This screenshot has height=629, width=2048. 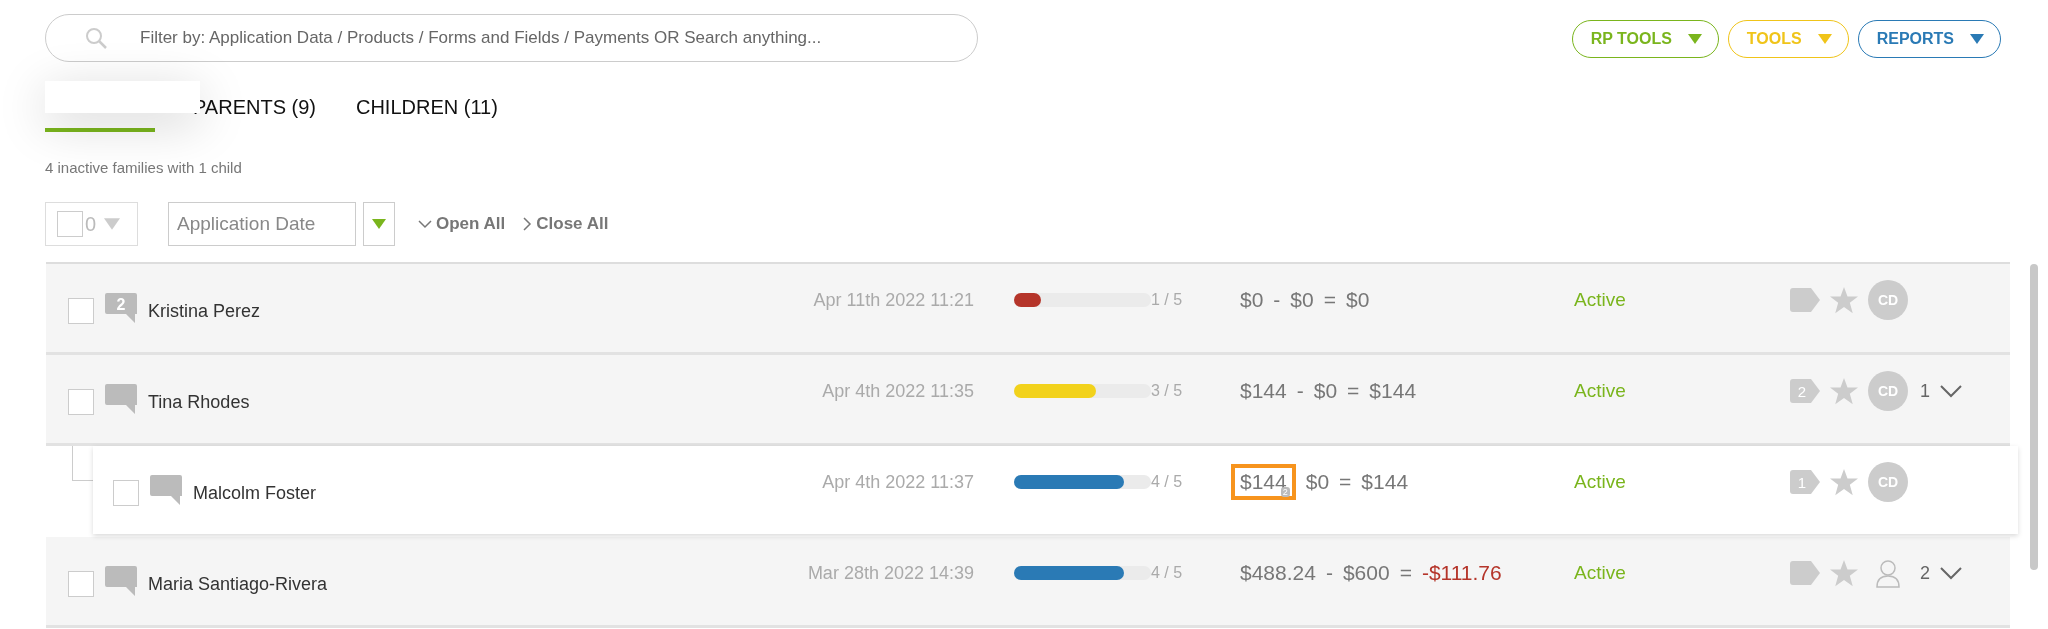 What do you see at coordinates (373, 584) in the screenshot?
I see `family-name: Maria Santiago-Rivera` at bounding box center [373, 584].